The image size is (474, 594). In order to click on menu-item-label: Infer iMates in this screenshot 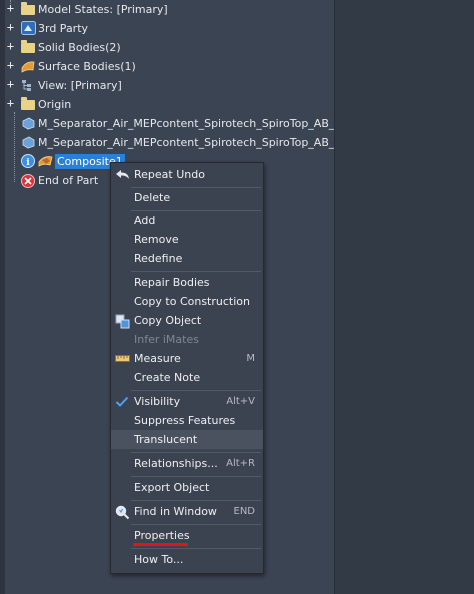, I will do `click(166, 339)`.